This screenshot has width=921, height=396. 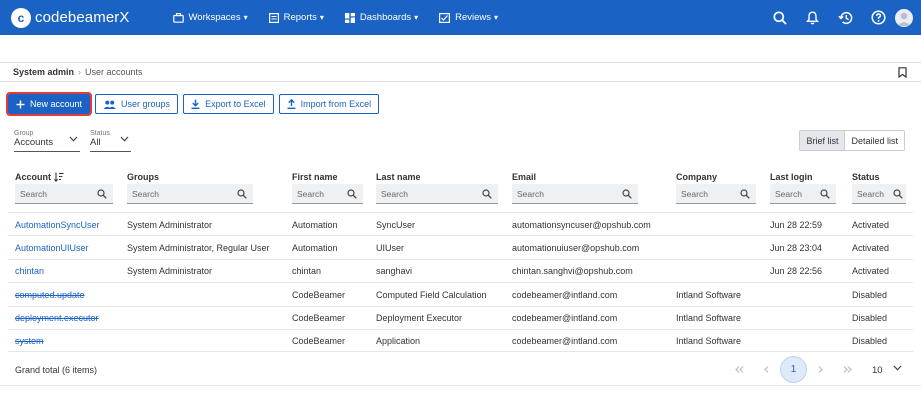 What do you see at coordinates (349, 17) in the screenshot?
I see `dashboard-icon` at bounding box center [349, 17].